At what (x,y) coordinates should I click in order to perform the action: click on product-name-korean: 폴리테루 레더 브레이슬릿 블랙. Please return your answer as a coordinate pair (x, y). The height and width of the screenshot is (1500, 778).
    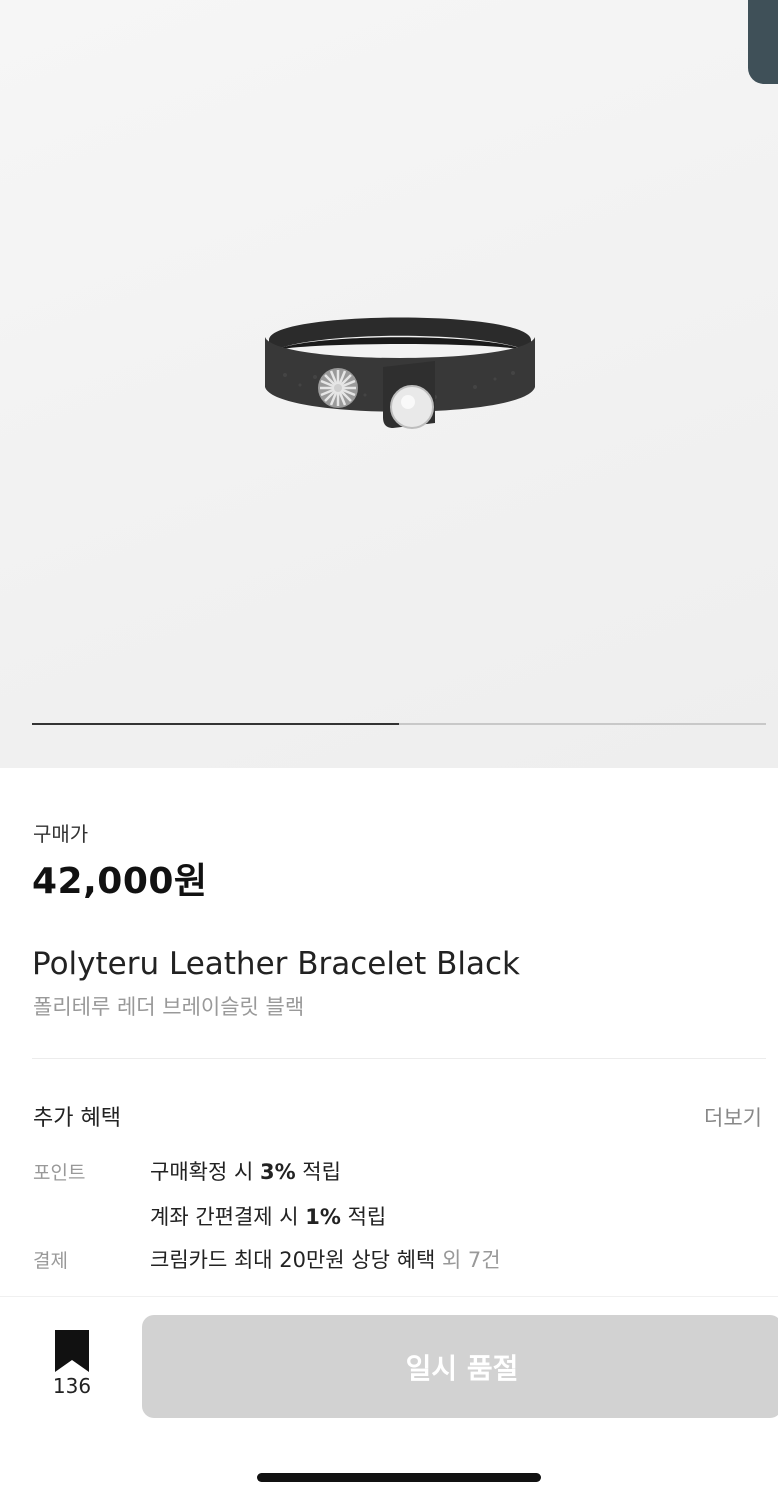
    Looking at the image, I should click on (169, 1007).